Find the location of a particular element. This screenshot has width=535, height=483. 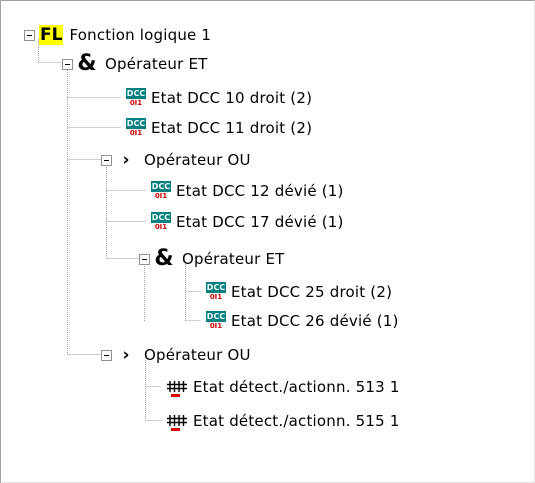

tree-node-dcc: DCC 0I1 Etat DCC 10 droit (2) is located at coordinates (219, 98).